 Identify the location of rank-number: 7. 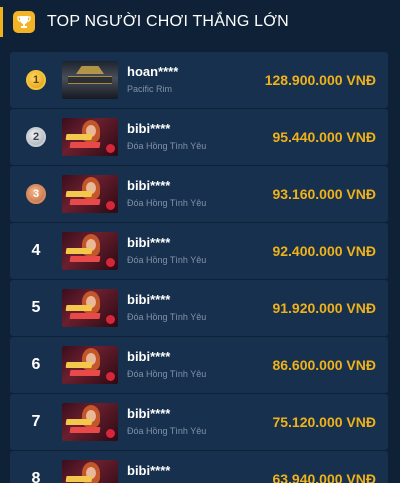
(36, 421).